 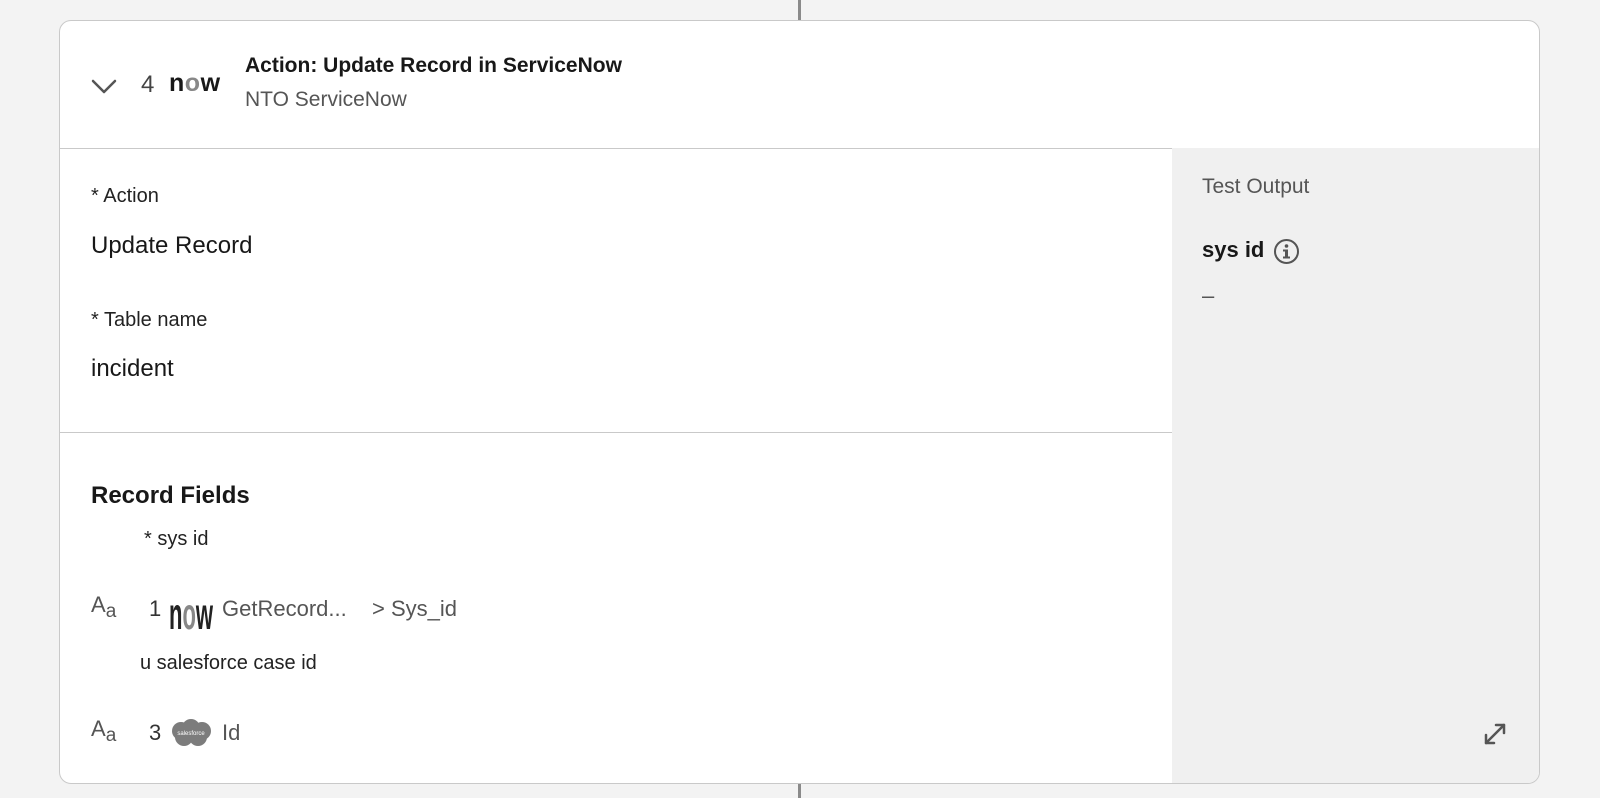 I want to click on test-output-field-value: –, so click(x=1208, y=295).